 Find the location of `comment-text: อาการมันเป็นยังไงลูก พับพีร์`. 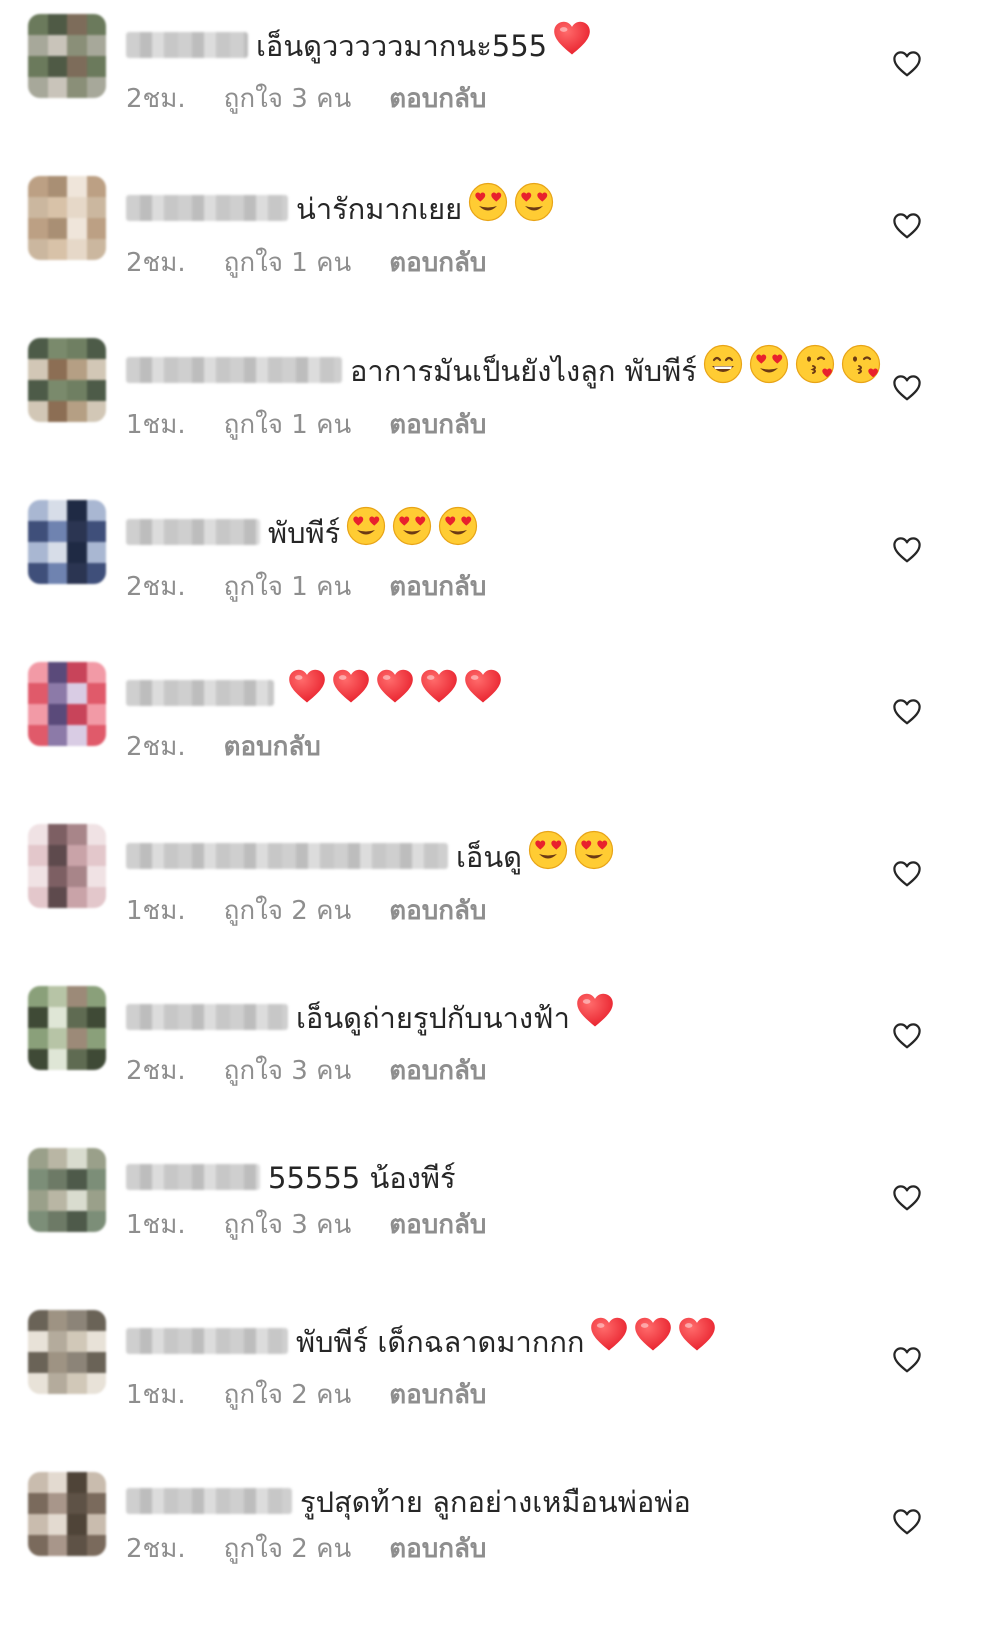

comment-text: อาการมันเป็นยังไงลูก พับพีร์ is located at coordinates (523, 371).